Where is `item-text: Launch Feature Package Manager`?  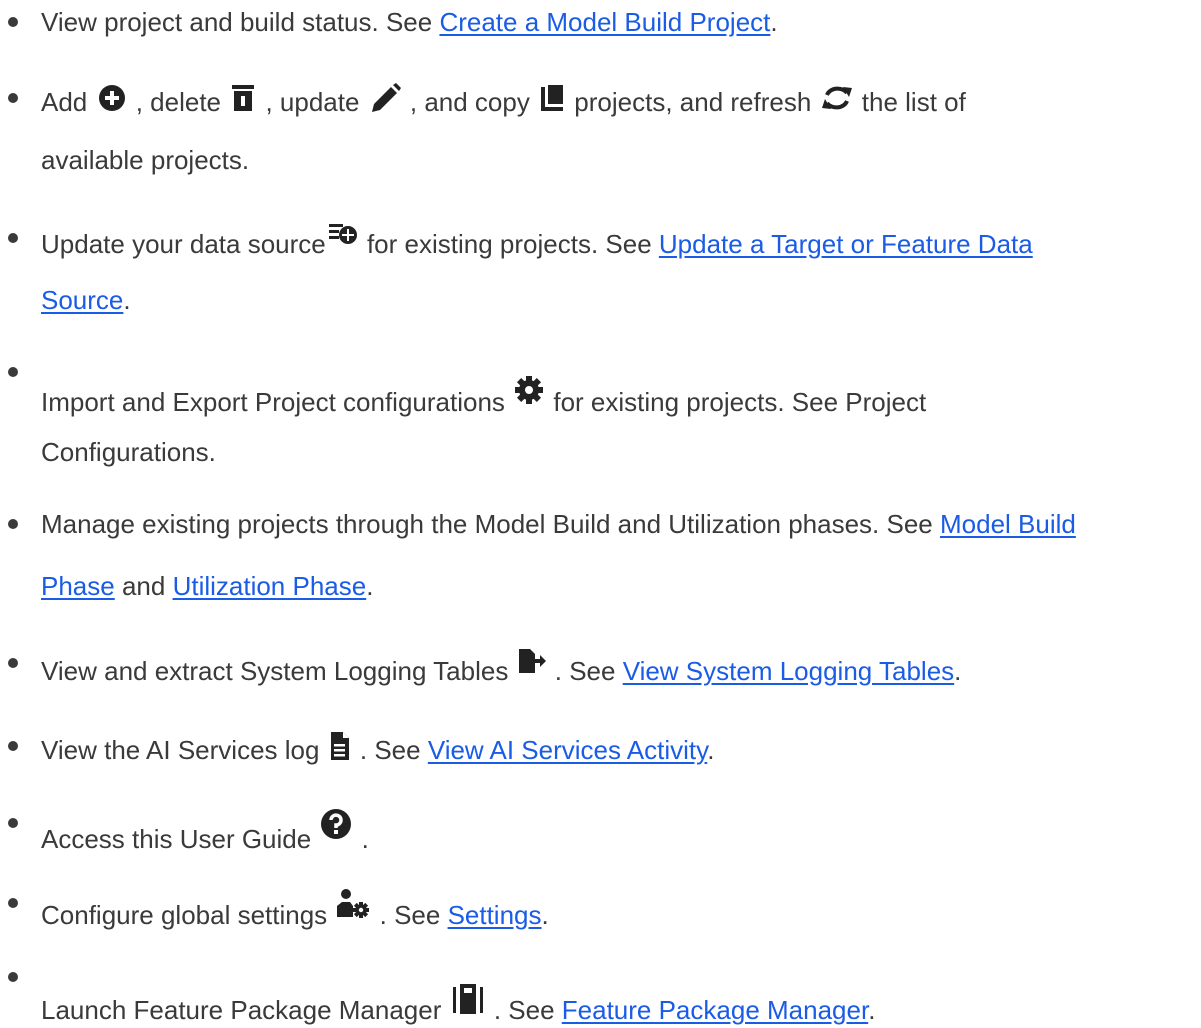
item-text: Launch Feature Package Manager is located at coordinates (245, 1010).